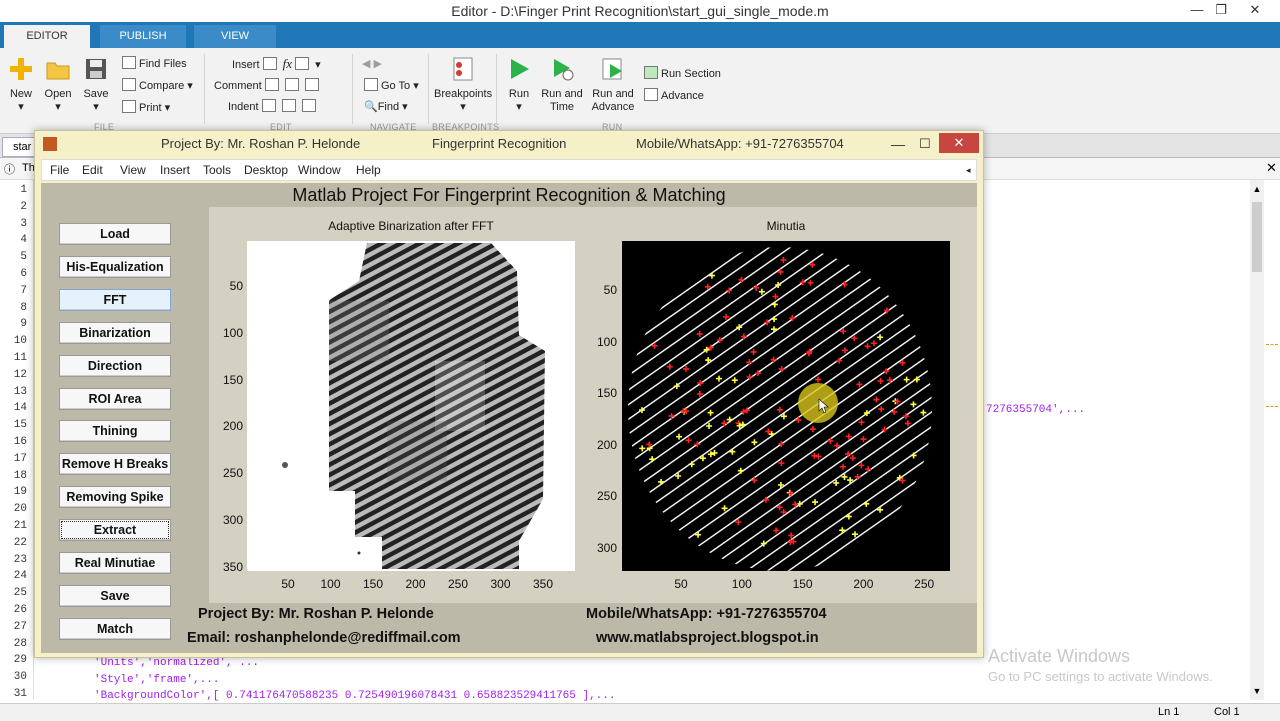  I want to click on x-tick-label: 150, so click(373, 584).